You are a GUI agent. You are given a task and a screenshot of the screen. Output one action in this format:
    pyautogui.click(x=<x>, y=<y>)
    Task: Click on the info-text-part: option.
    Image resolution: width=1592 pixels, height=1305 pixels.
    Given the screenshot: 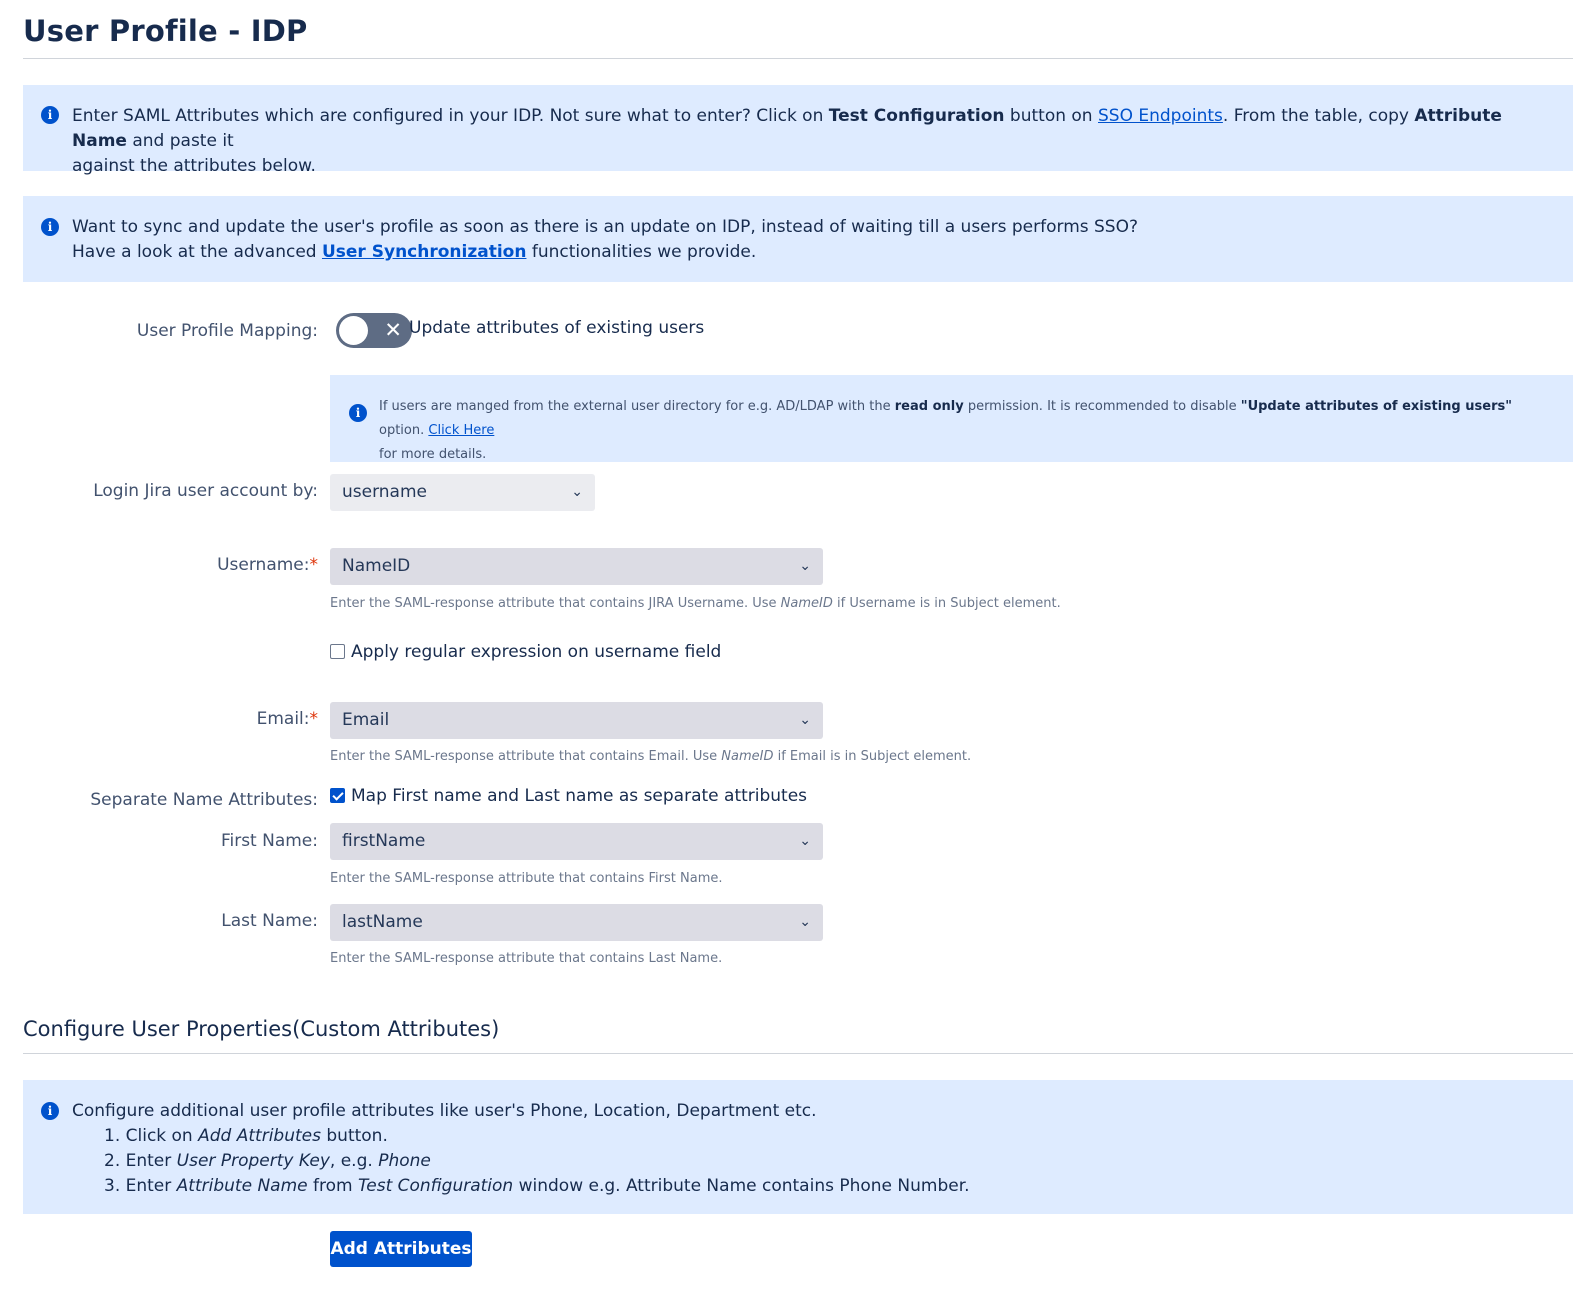 What is the action you would take?
    pyautogui.click(x=404, y=430)
    